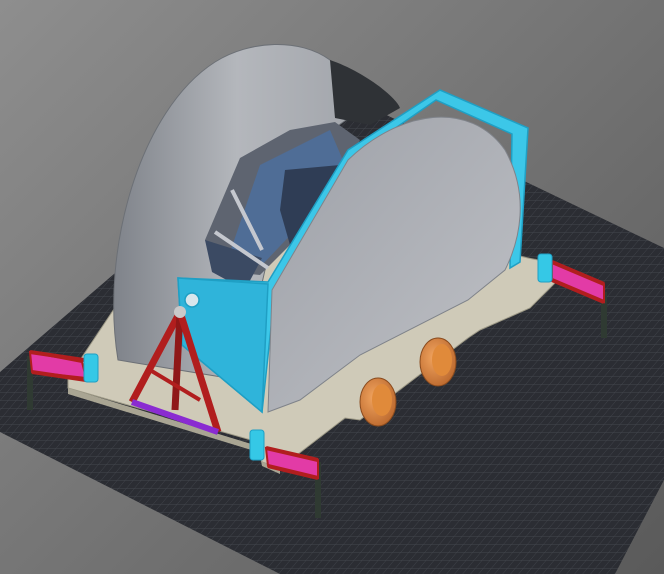 The image size is (664, 574). I want to click on wheel-front, so click(378, 402).